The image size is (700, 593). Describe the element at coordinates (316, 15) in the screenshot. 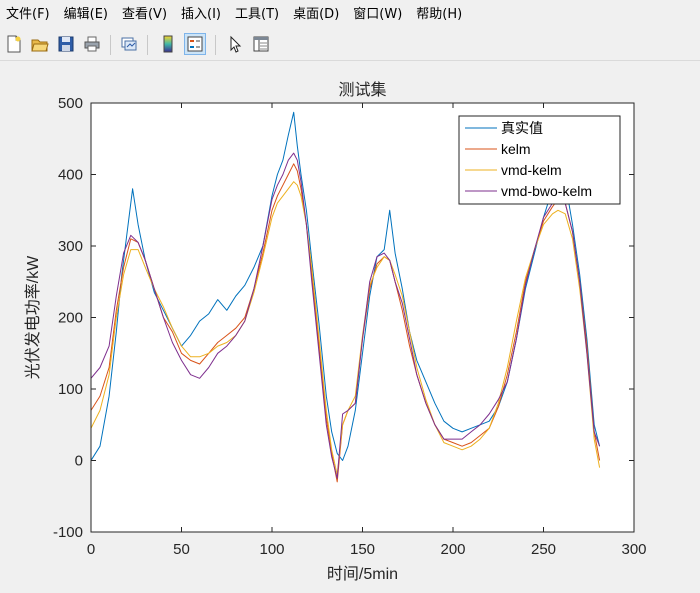

I see `menu-item: 桌面(D)` at that location.